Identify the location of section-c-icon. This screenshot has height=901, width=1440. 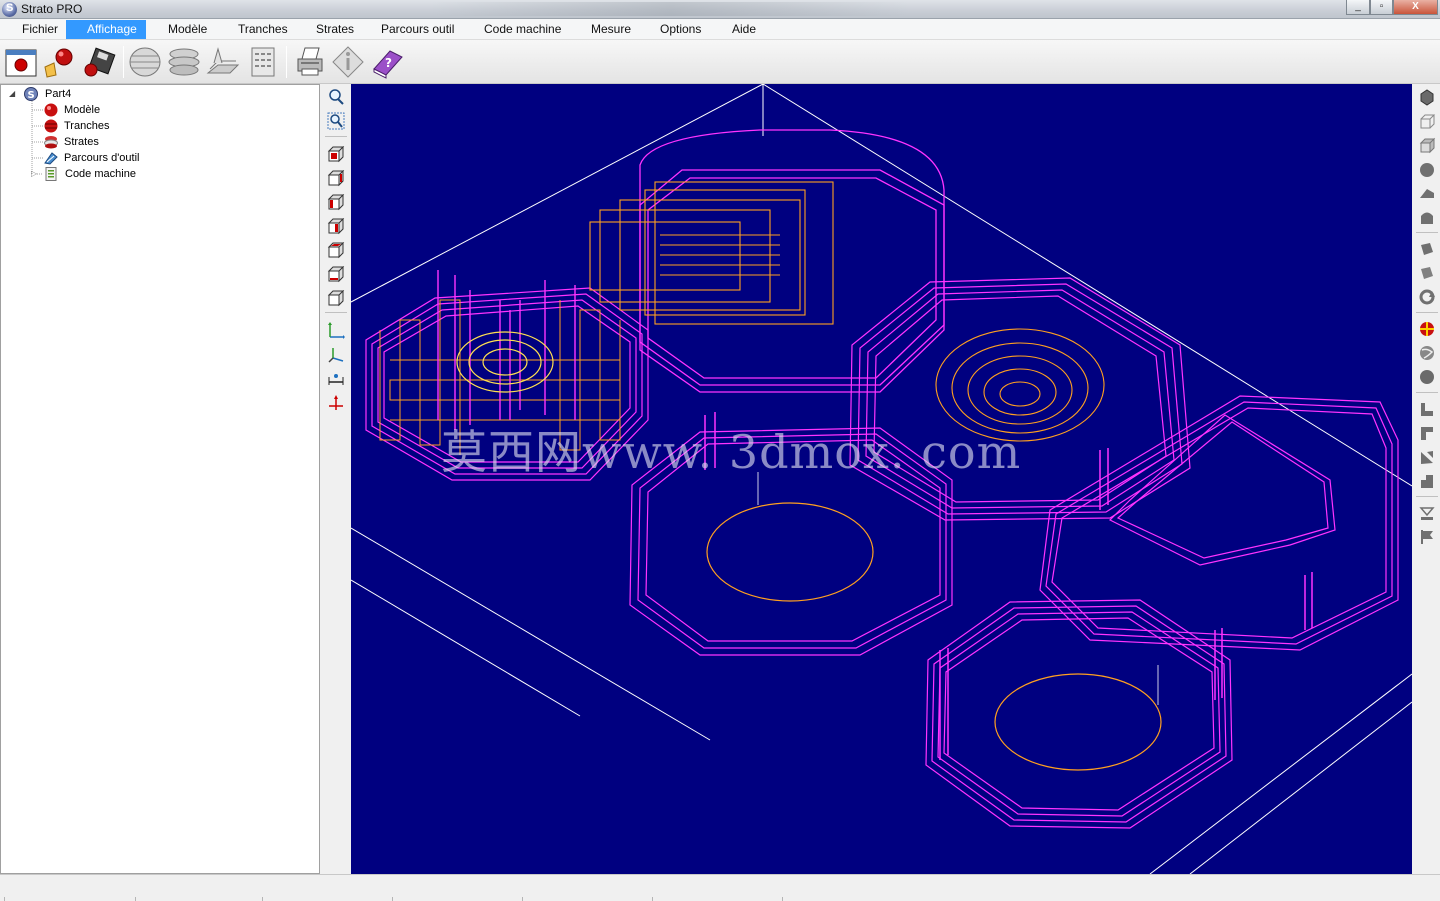
(1427, 457).